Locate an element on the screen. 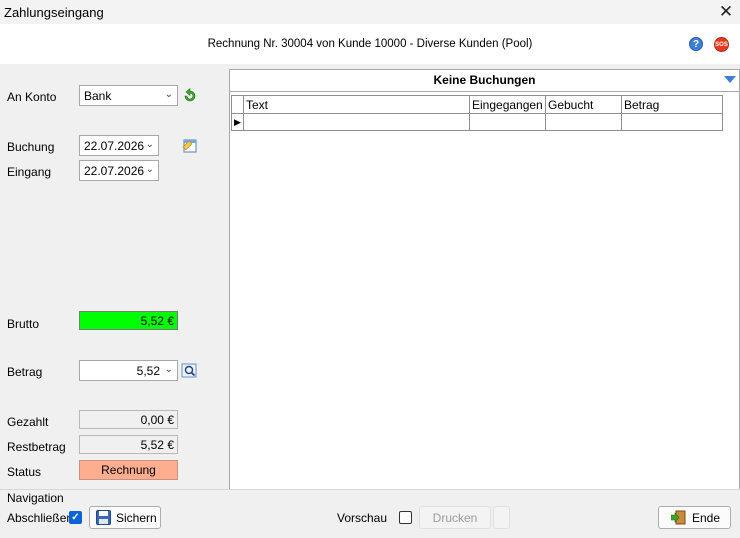 The image size is (740, 538). cell-text is located at coordinates (356, 122).